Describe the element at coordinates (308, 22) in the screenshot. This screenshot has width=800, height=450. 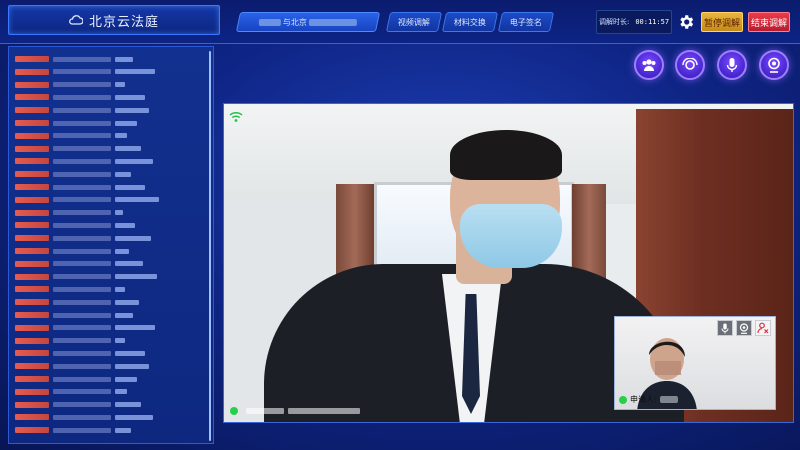
I see `case-tab: 与北京` at that location.